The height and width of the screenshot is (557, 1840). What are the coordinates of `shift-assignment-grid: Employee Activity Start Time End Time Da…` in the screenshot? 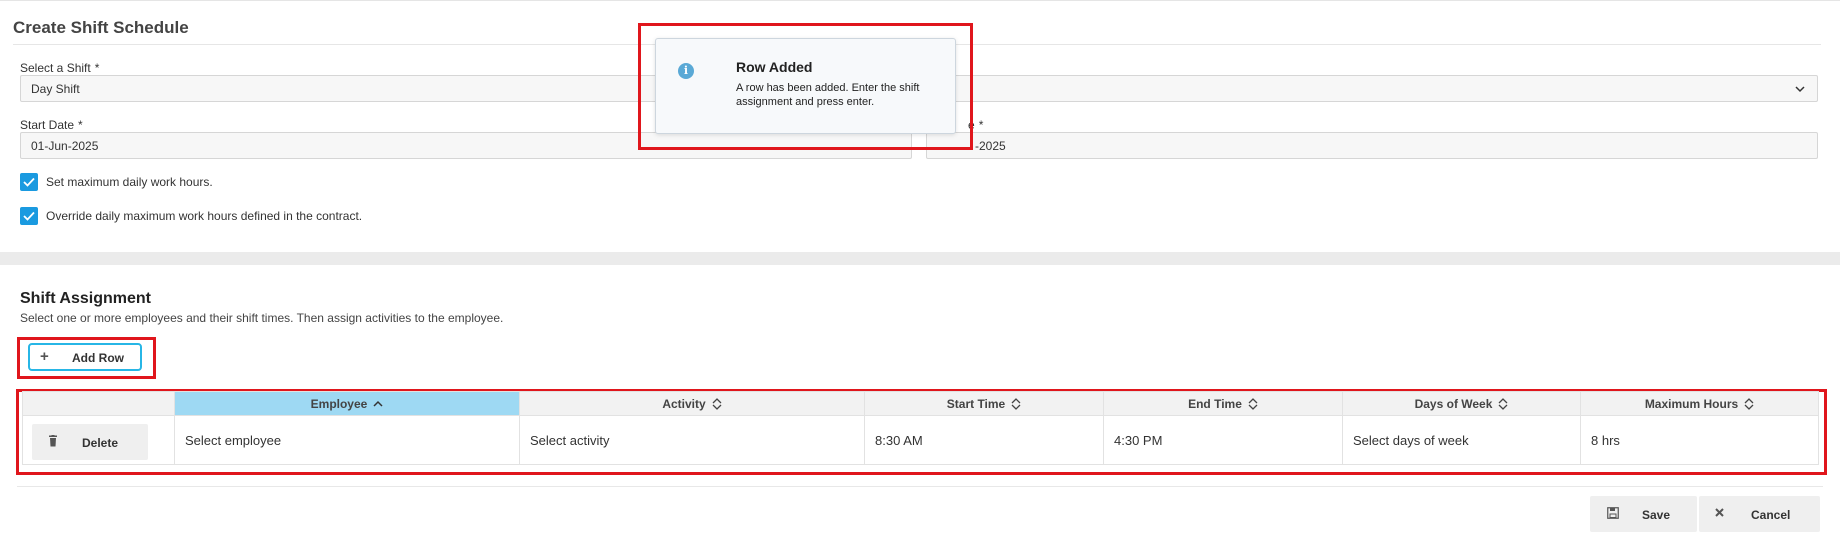 It's located at (920, 428).